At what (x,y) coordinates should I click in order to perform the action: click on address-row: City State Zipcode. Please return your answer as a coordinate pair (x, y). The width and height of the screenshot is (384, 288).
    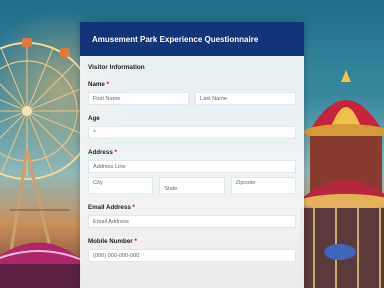
    Looking at the image, I should click on (192, 185).